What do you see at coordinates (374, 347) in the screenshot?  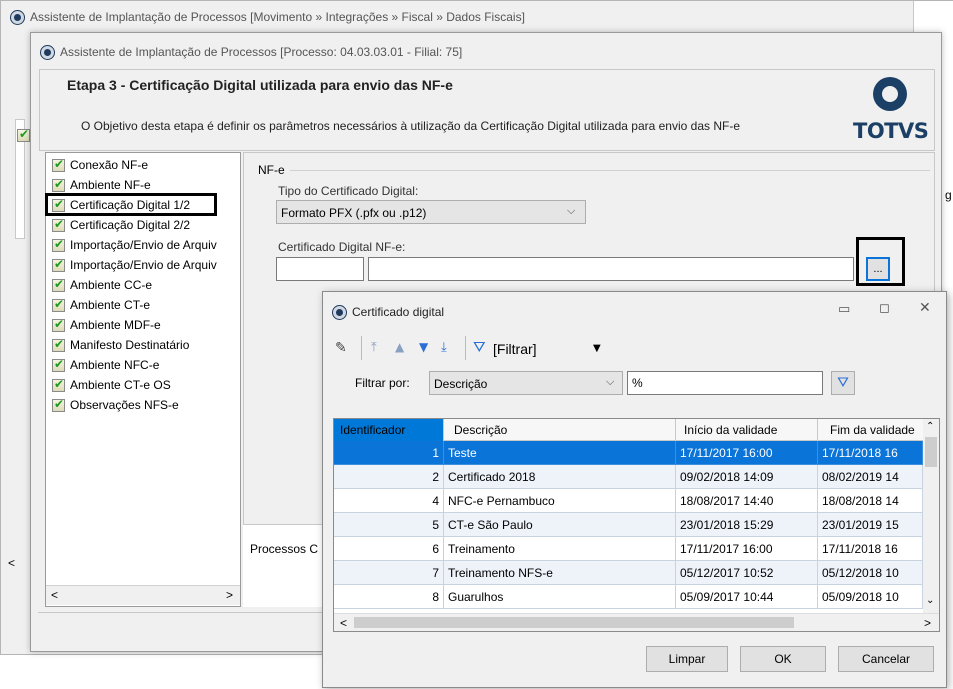 I see `move-top-icon: ⤒` at bounding box center [374, 347].